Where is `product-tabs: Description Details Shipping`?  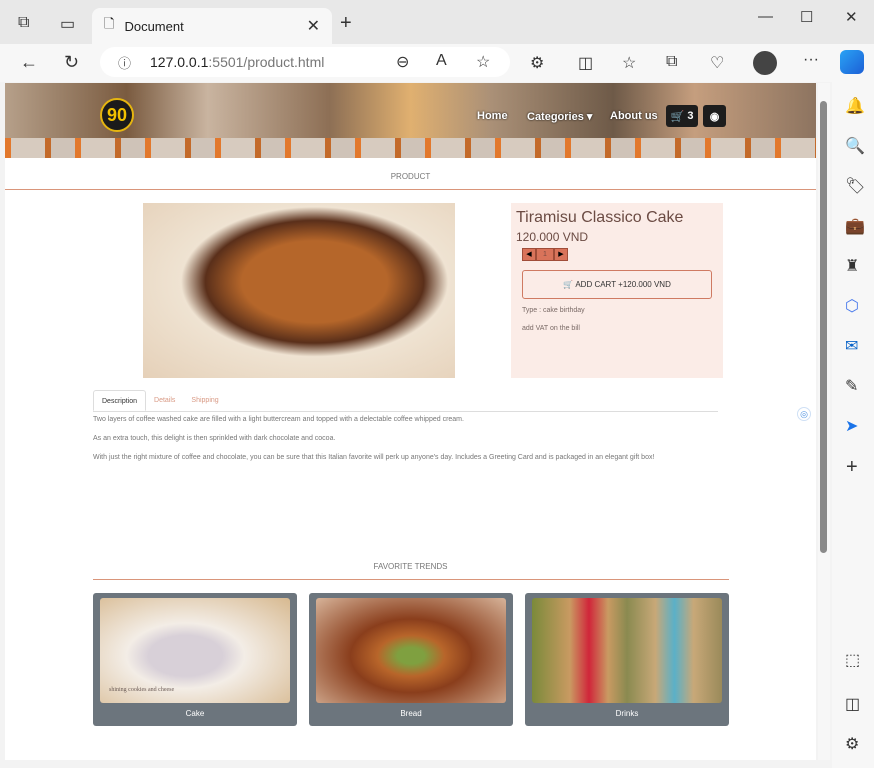
product-tabs: Description Details Shipping is located at coordinates (405, 401).